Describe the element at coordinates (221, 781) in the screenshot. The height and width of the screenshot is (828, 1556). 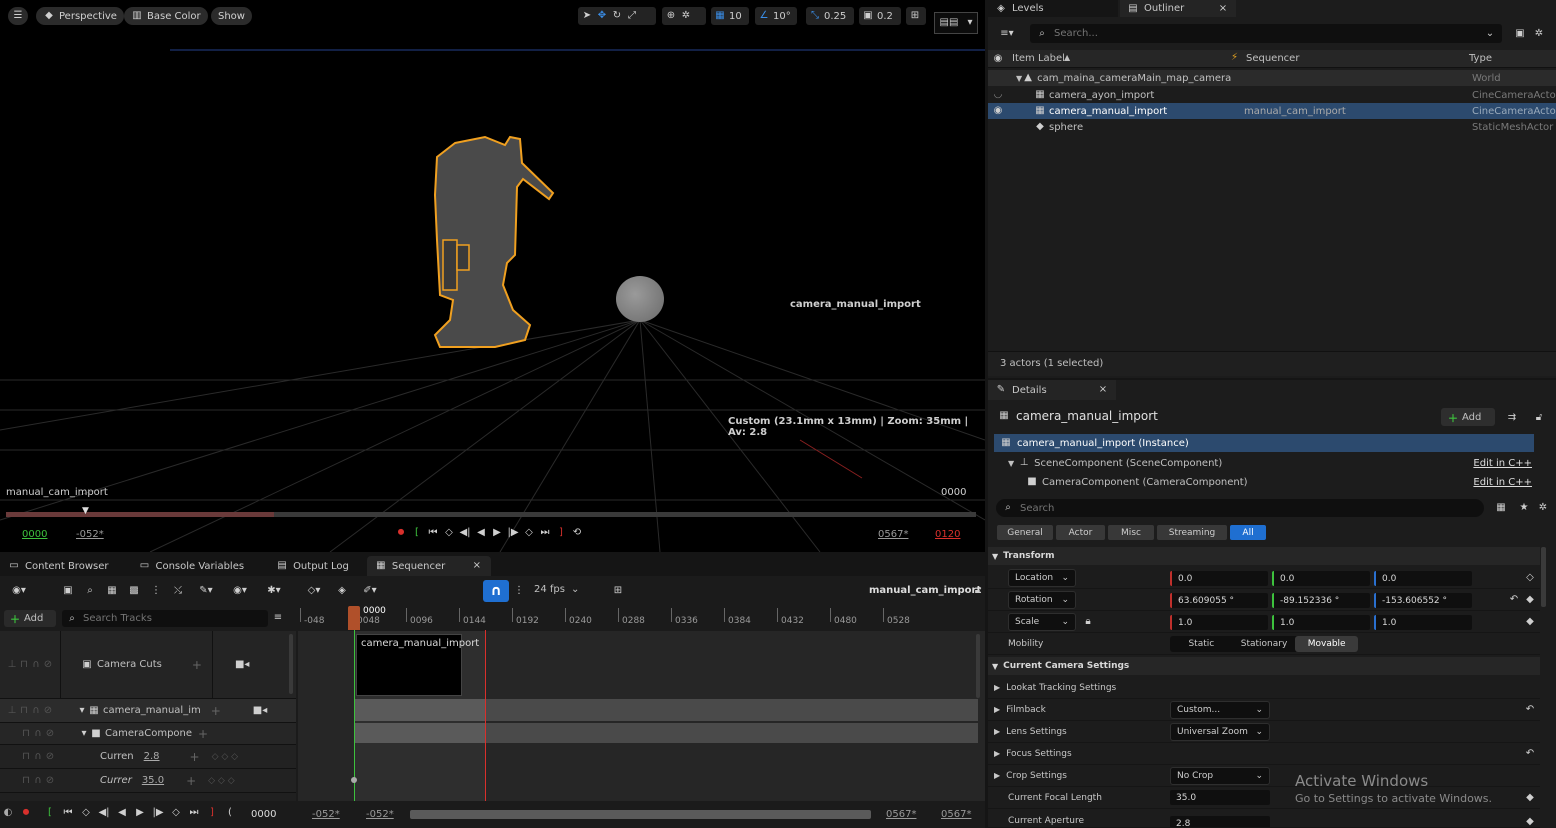
I see `keyframe-nav-icon: ◇ ◇ ◇` at that location.